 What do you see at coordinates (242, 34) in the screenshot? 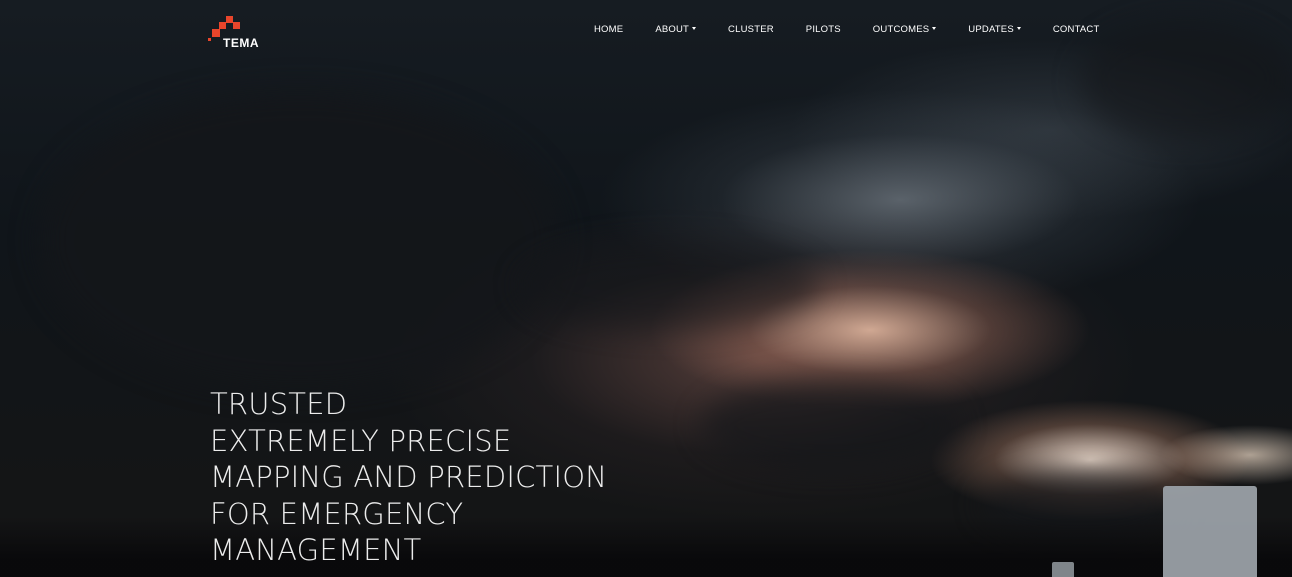
I see `site-logo: TEMA` at bounding box center [242, 34].